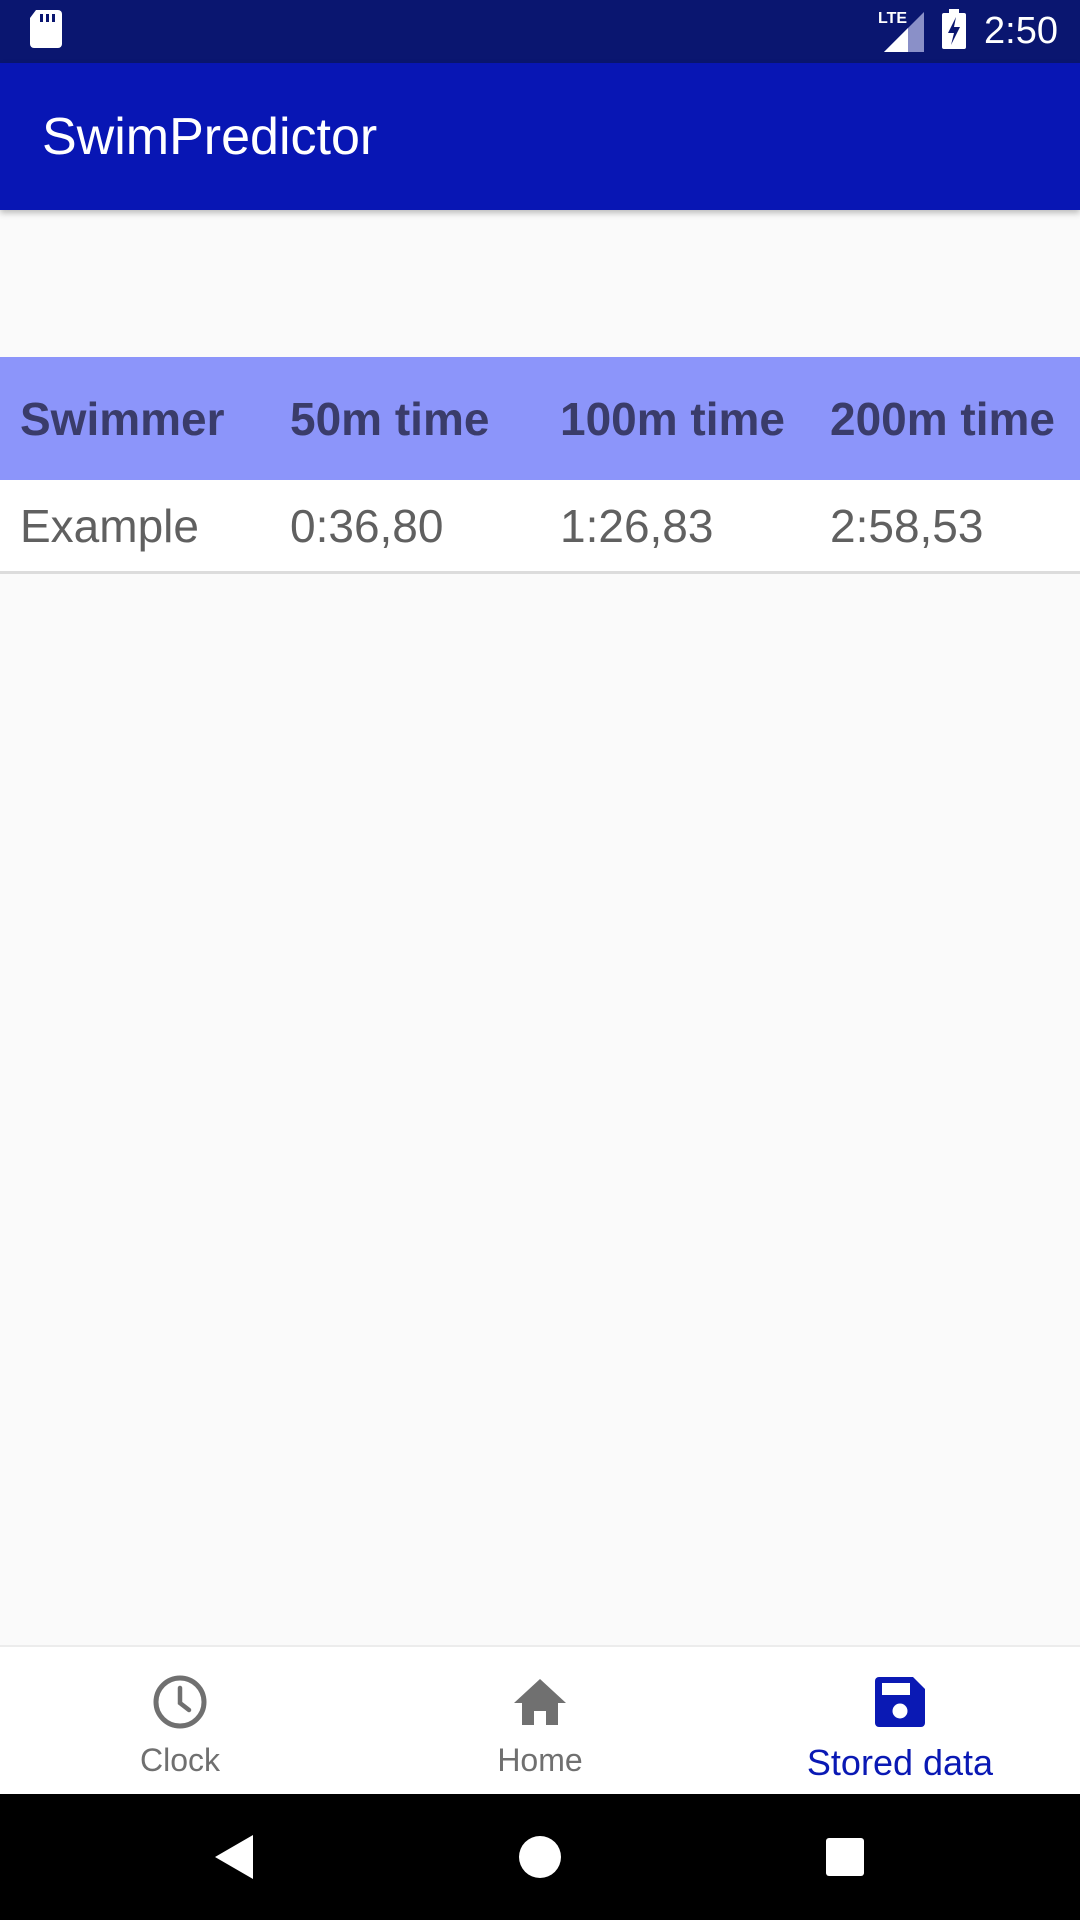  What do you see at coordinates (673, 418) in the screenshot?
I see `column-header-100m: 100m time` at bounding box center [673, 418].